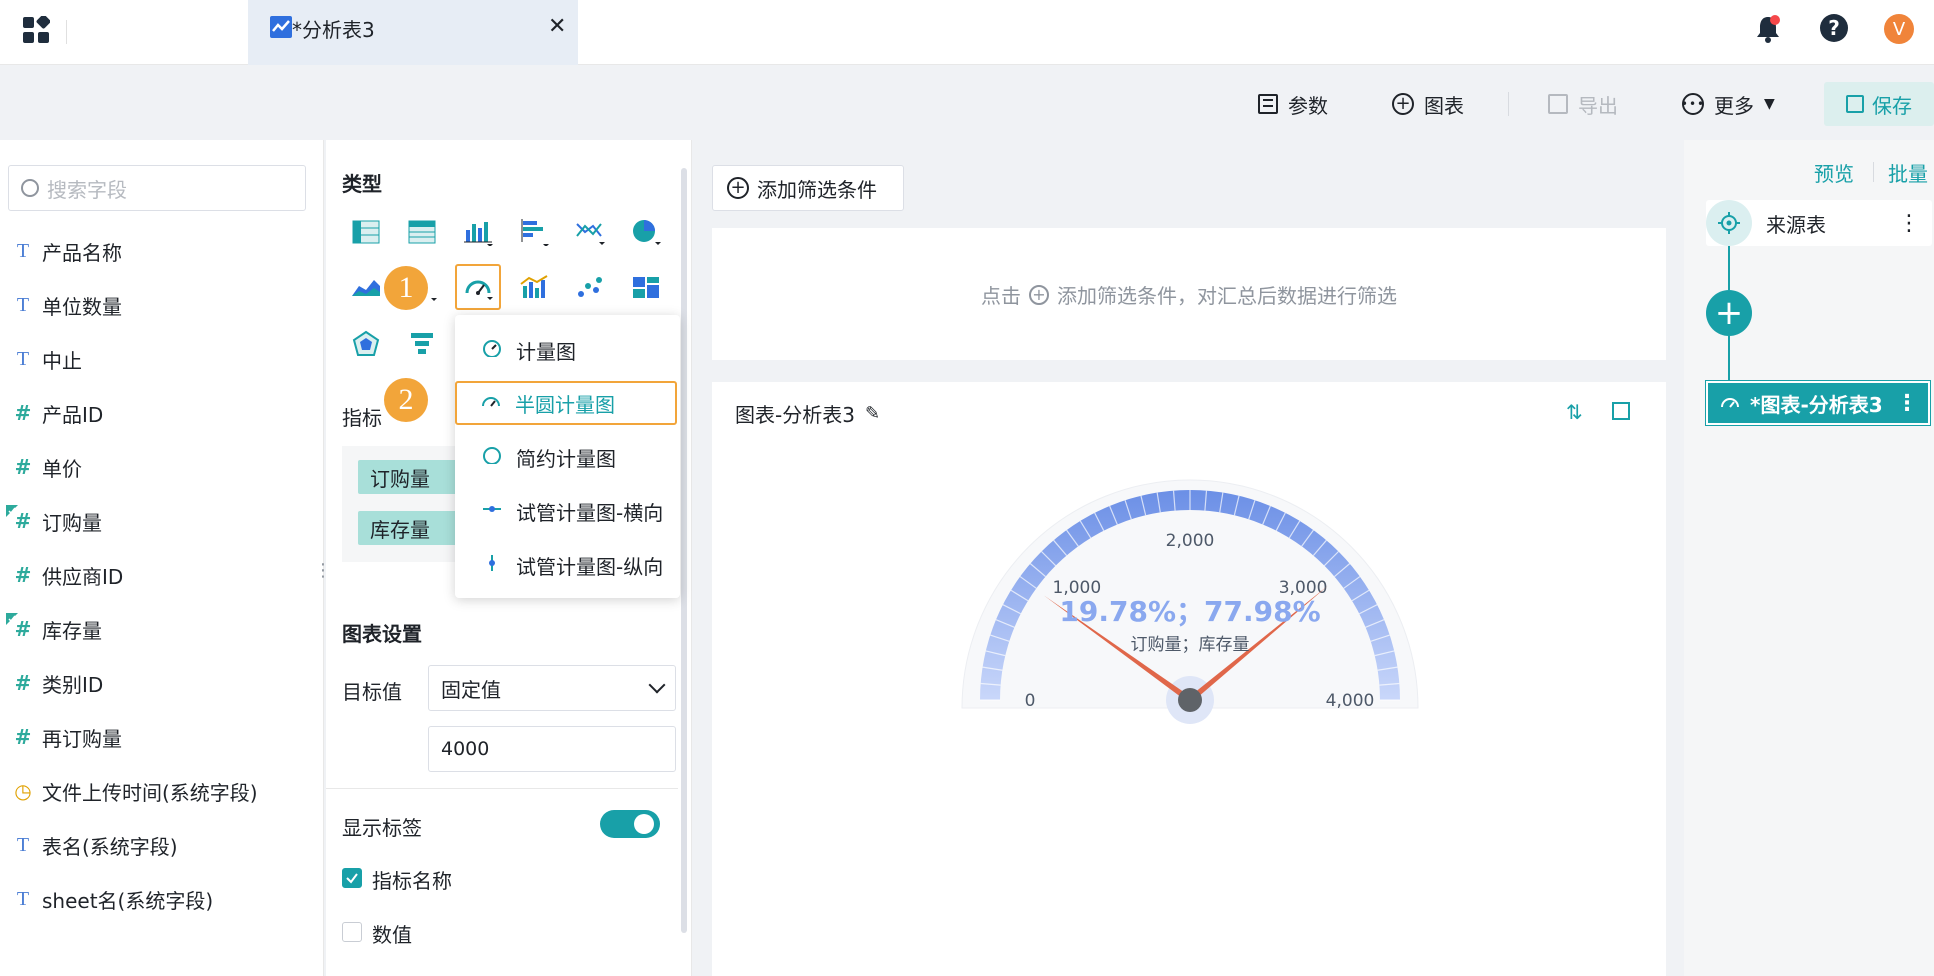  Describe the element at coordinates (478, 287) in the screenshot. I see `gauge-type-icon` at that location.